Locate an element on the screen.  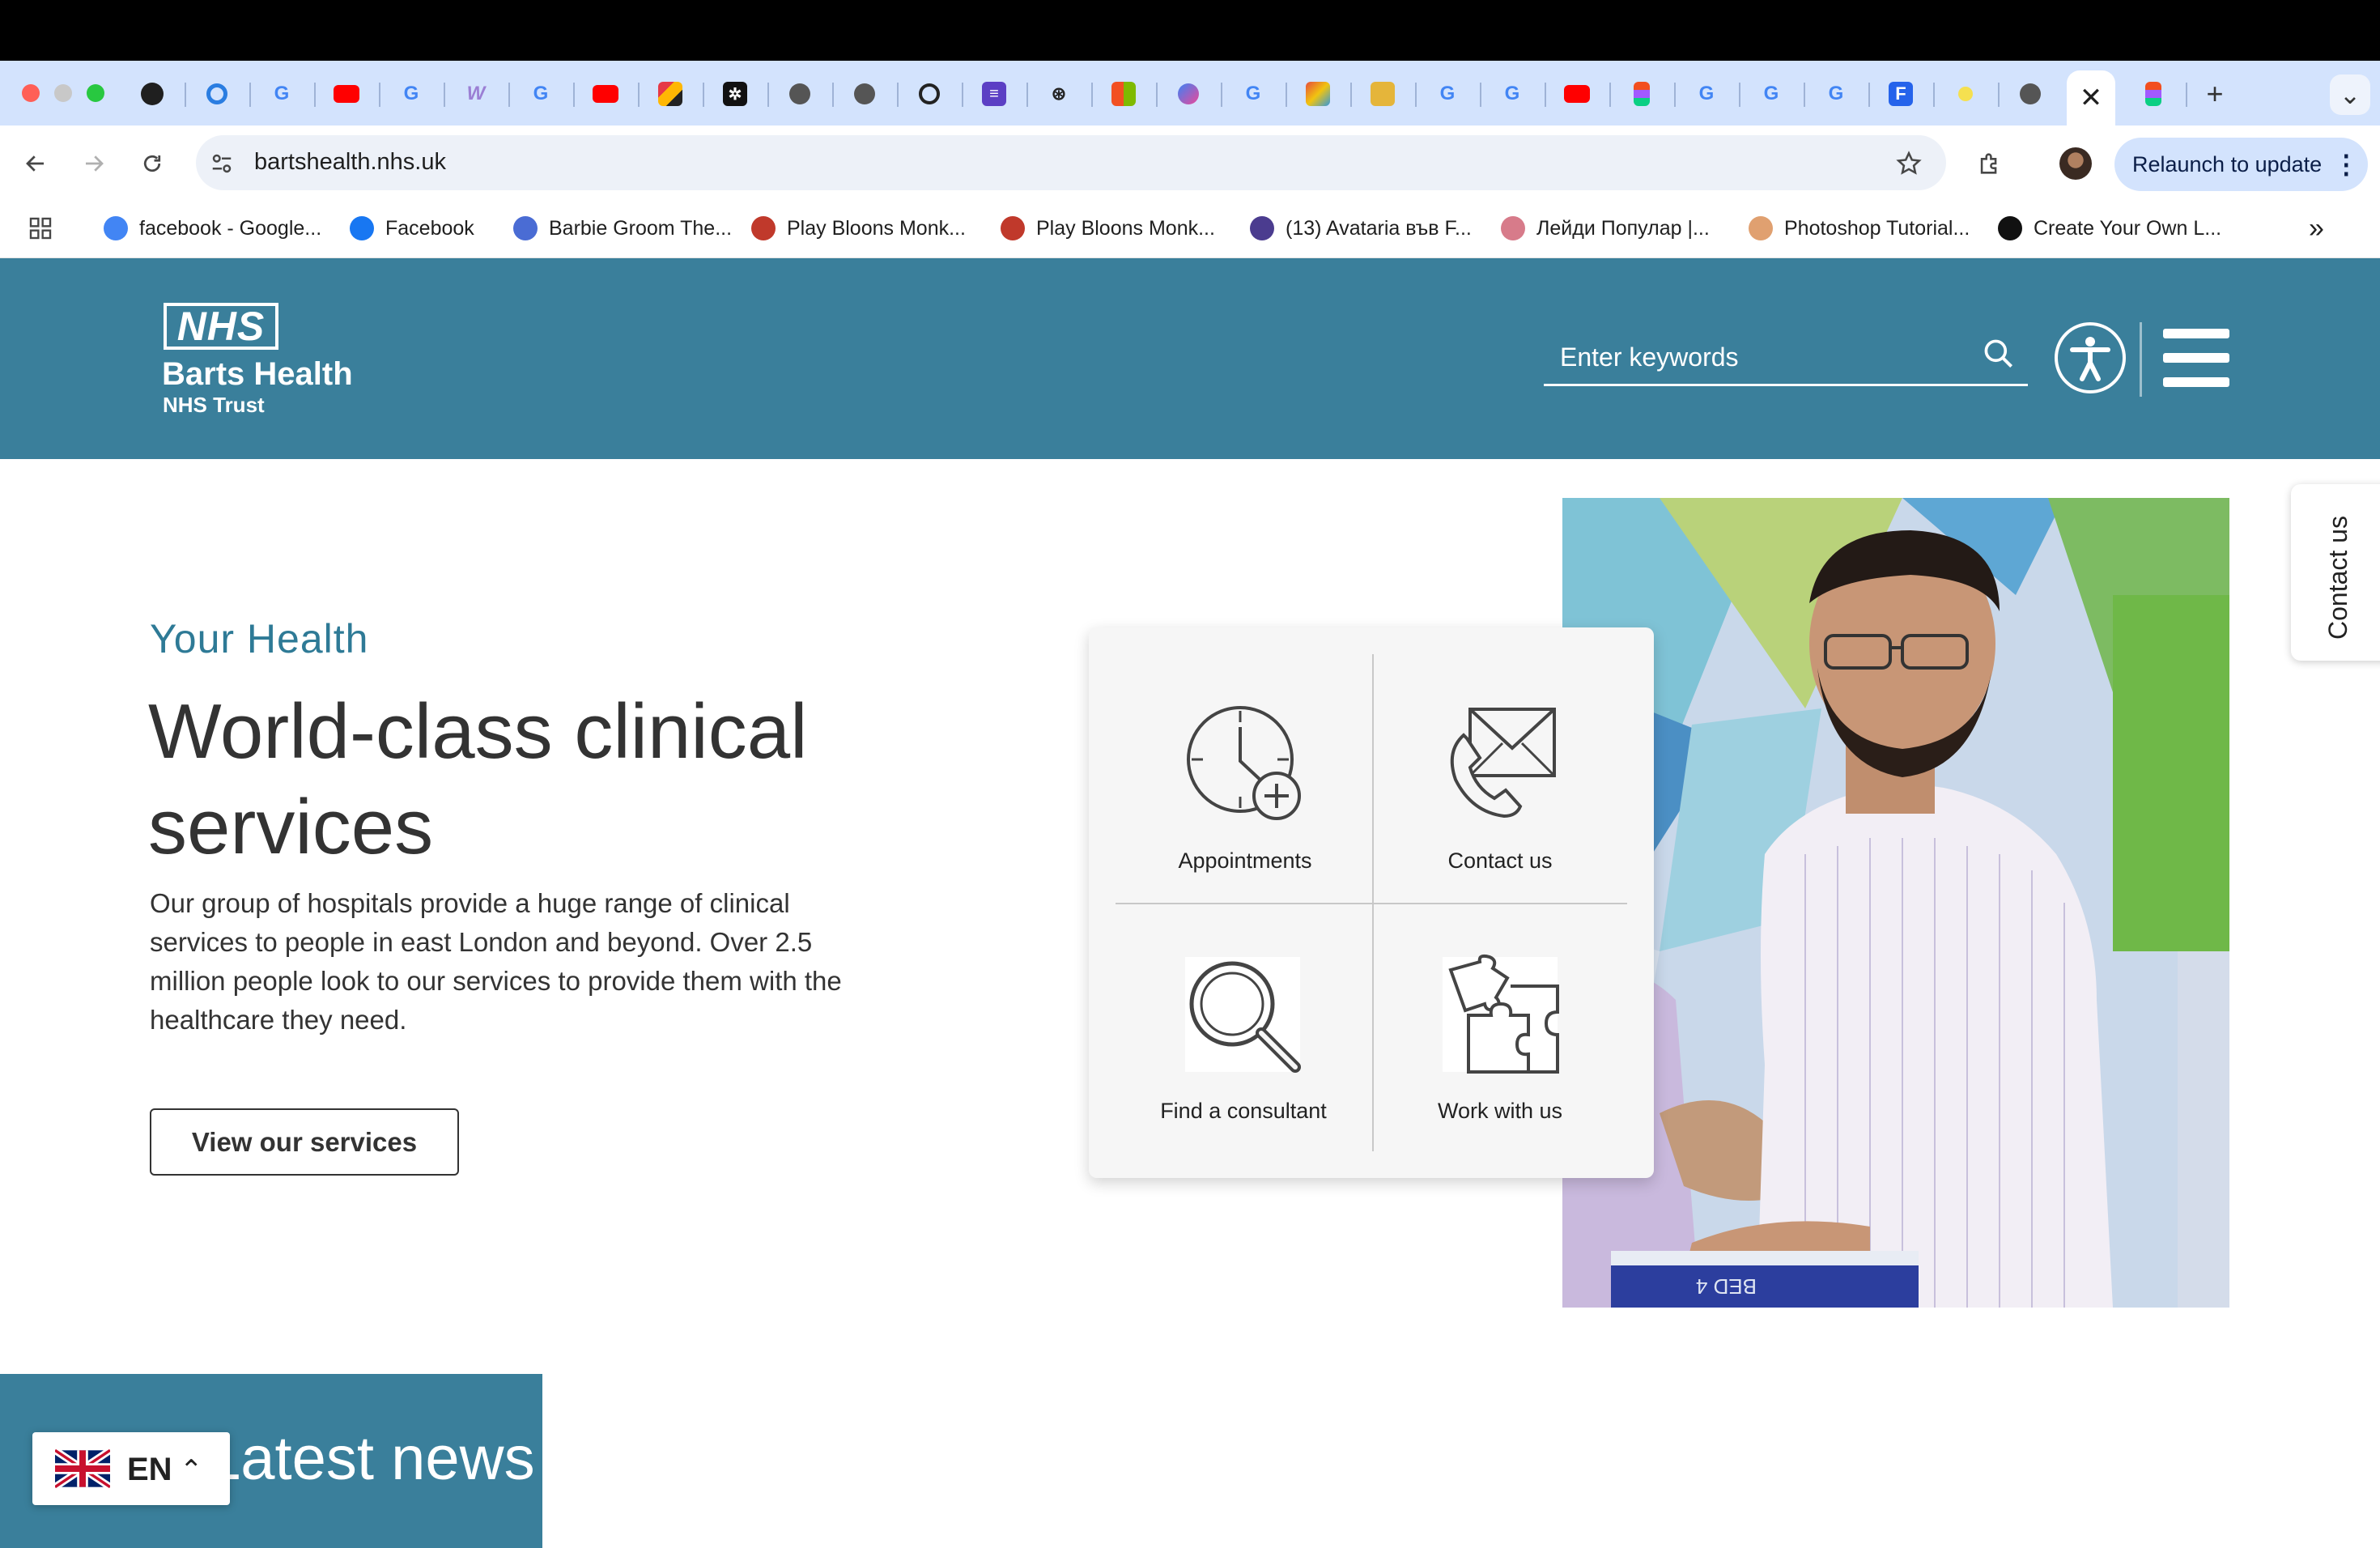
bookmark-item: Facebook is located at coordinates (412, 228).